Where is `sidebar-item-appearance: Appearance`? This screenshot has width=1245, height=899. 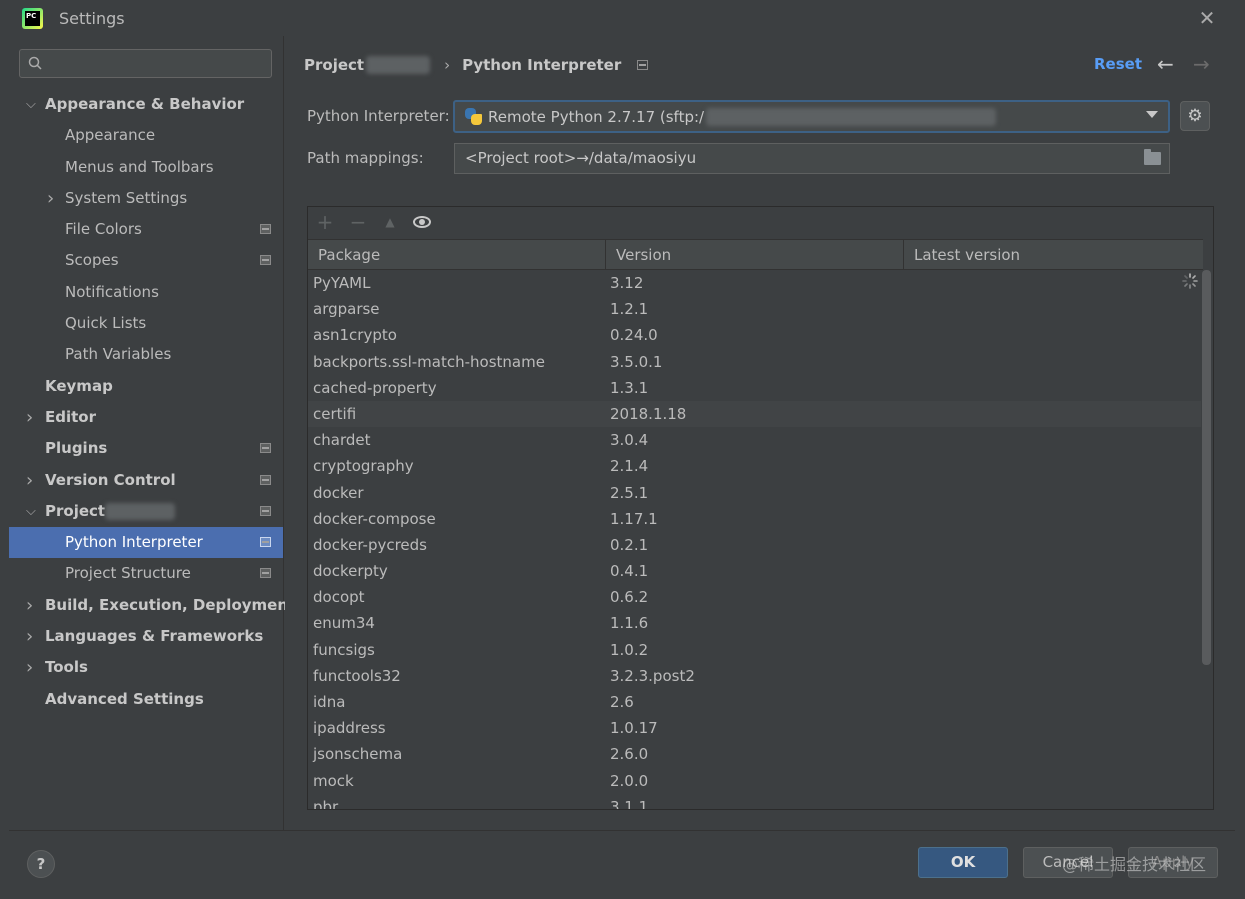 sidebar-item-appearance: Appearance is located at coordinates (146, 135).